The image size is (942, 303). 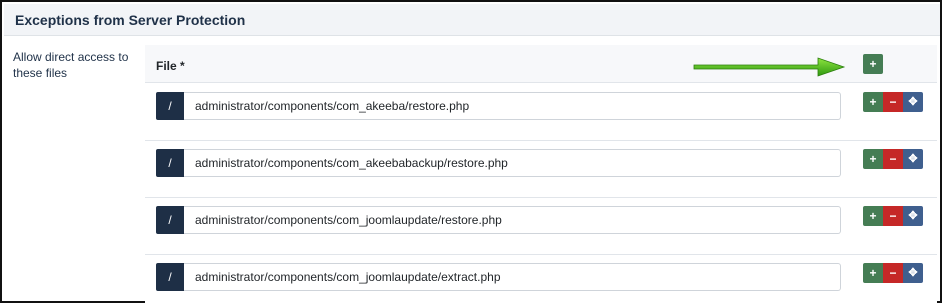 I want to click on add-row-button: +, so click(x=873, y=64).